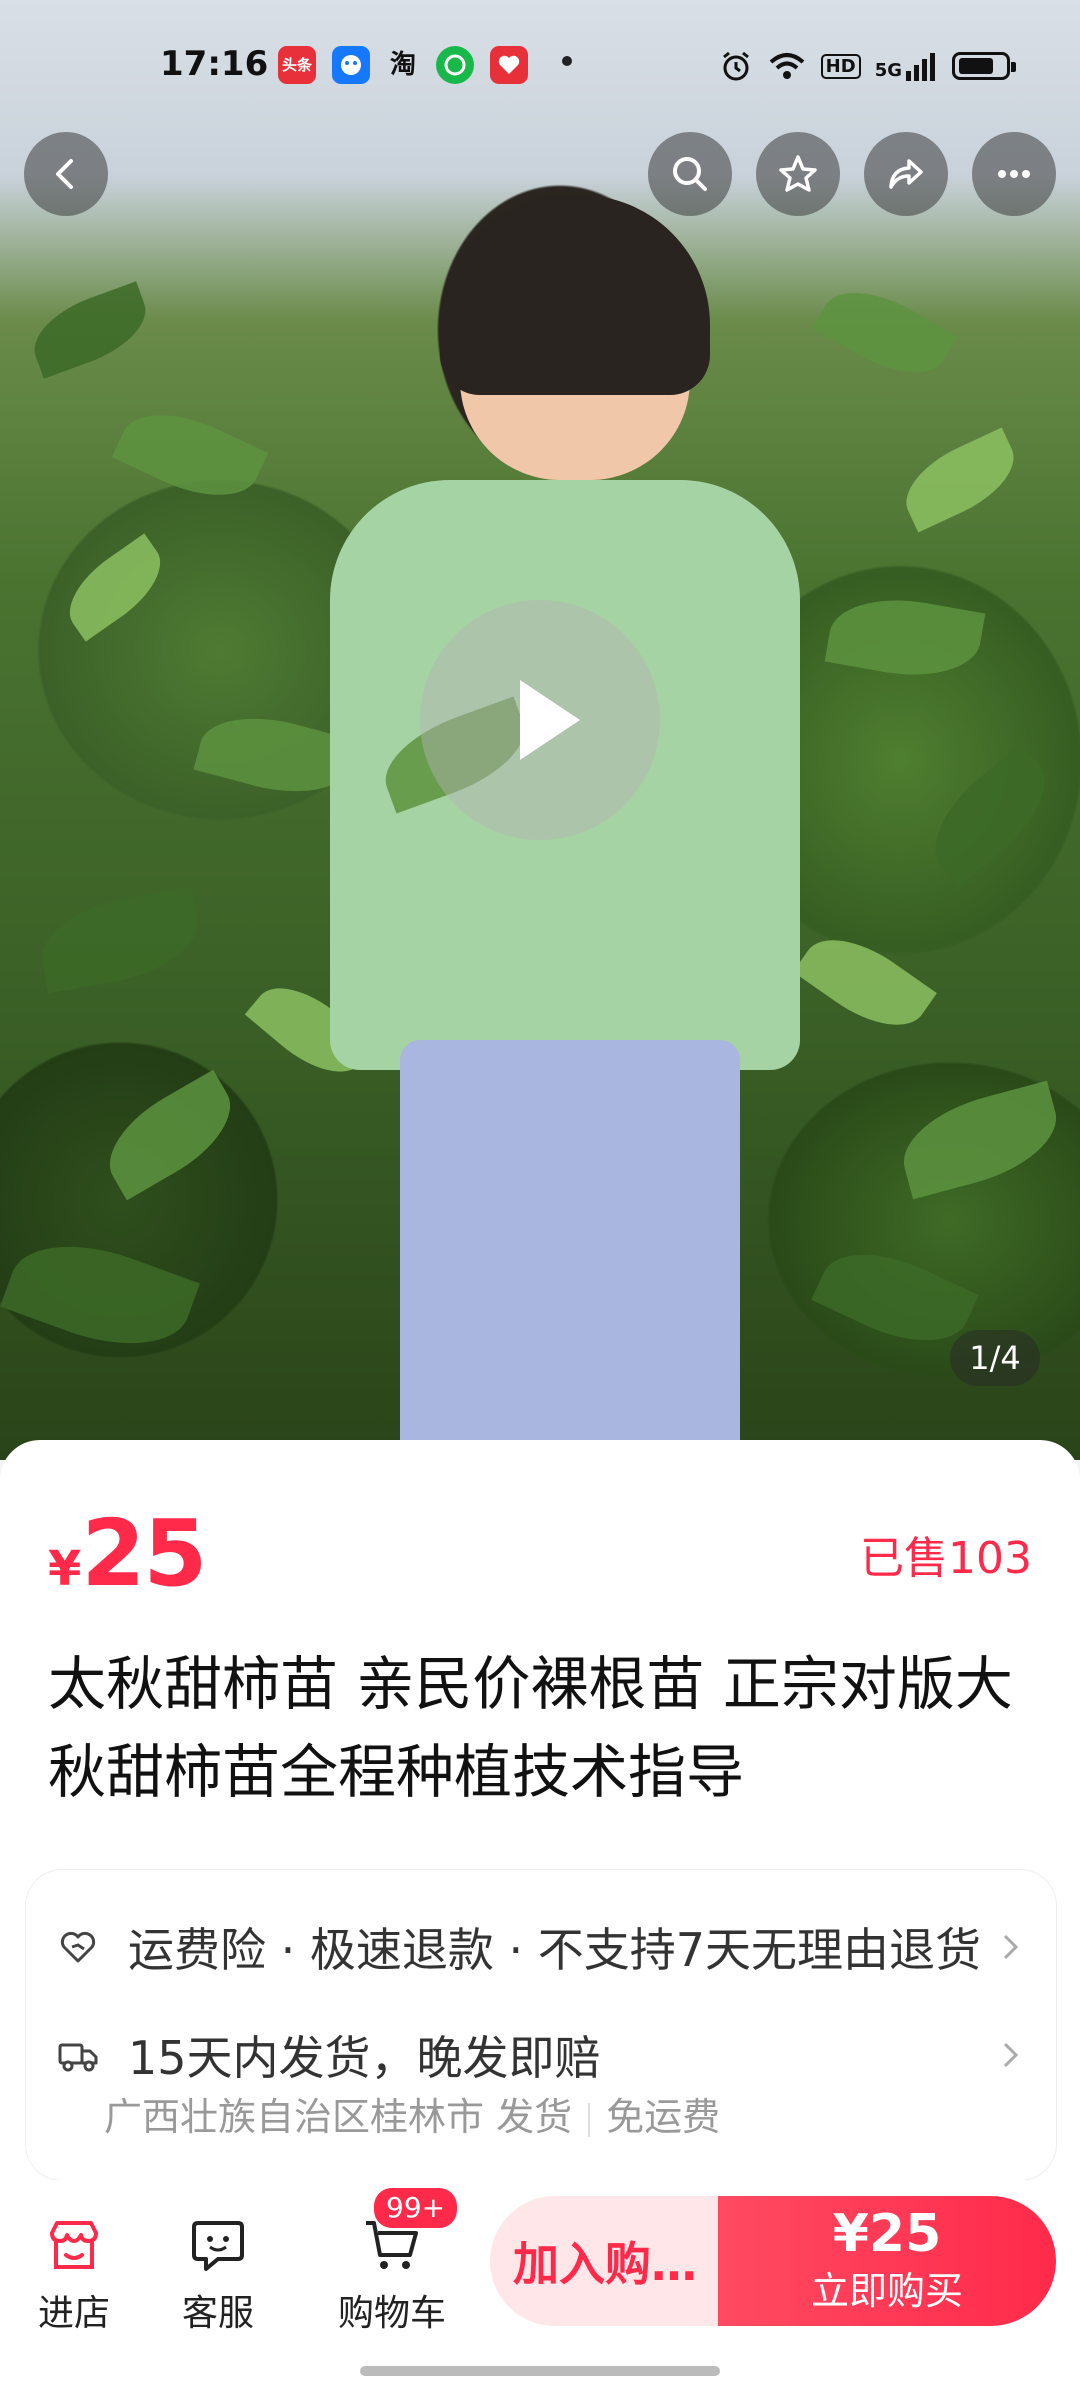 Image resolution: width=1080 pixels, height=2400 pixels. What do you see at coordinates (402, 65) in the screenshot?
I see `taobao-app-icon: 淘` at bounding box center [402, 65].